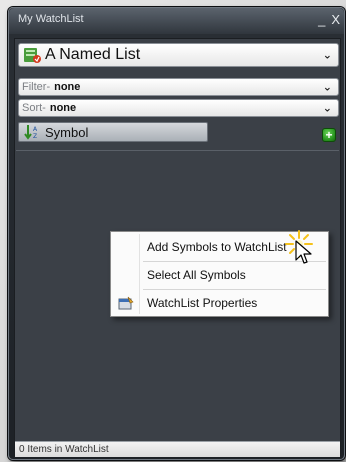  I want to click on column-header-label: Symbol, so click(67, 132).